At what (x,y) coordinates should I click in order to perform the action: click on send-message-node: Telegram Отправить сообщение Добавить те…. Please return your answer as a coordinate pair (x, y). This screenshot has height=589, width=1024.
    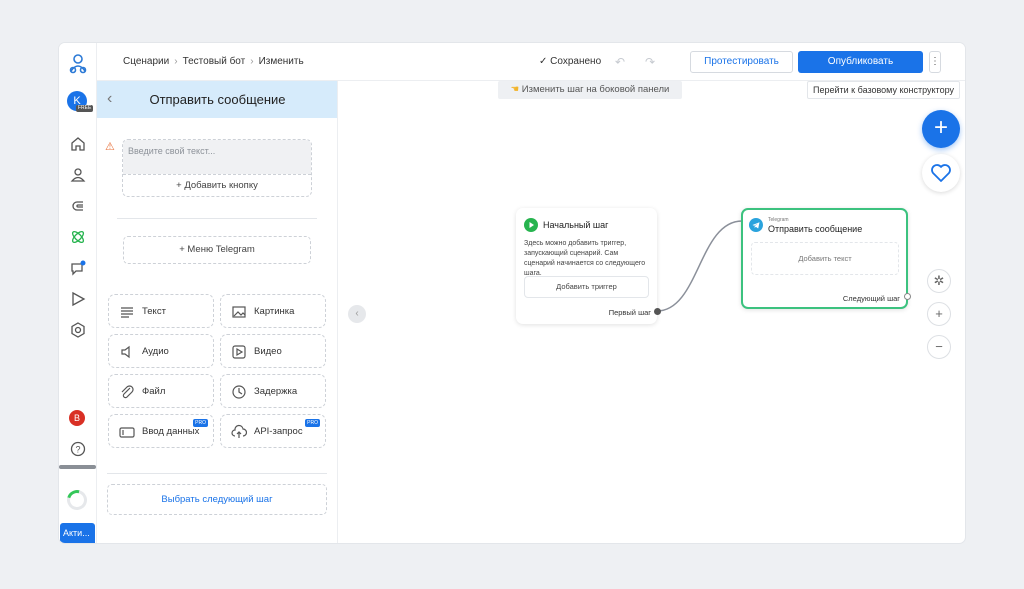
    Looking at the image, I should click on (824, 258).